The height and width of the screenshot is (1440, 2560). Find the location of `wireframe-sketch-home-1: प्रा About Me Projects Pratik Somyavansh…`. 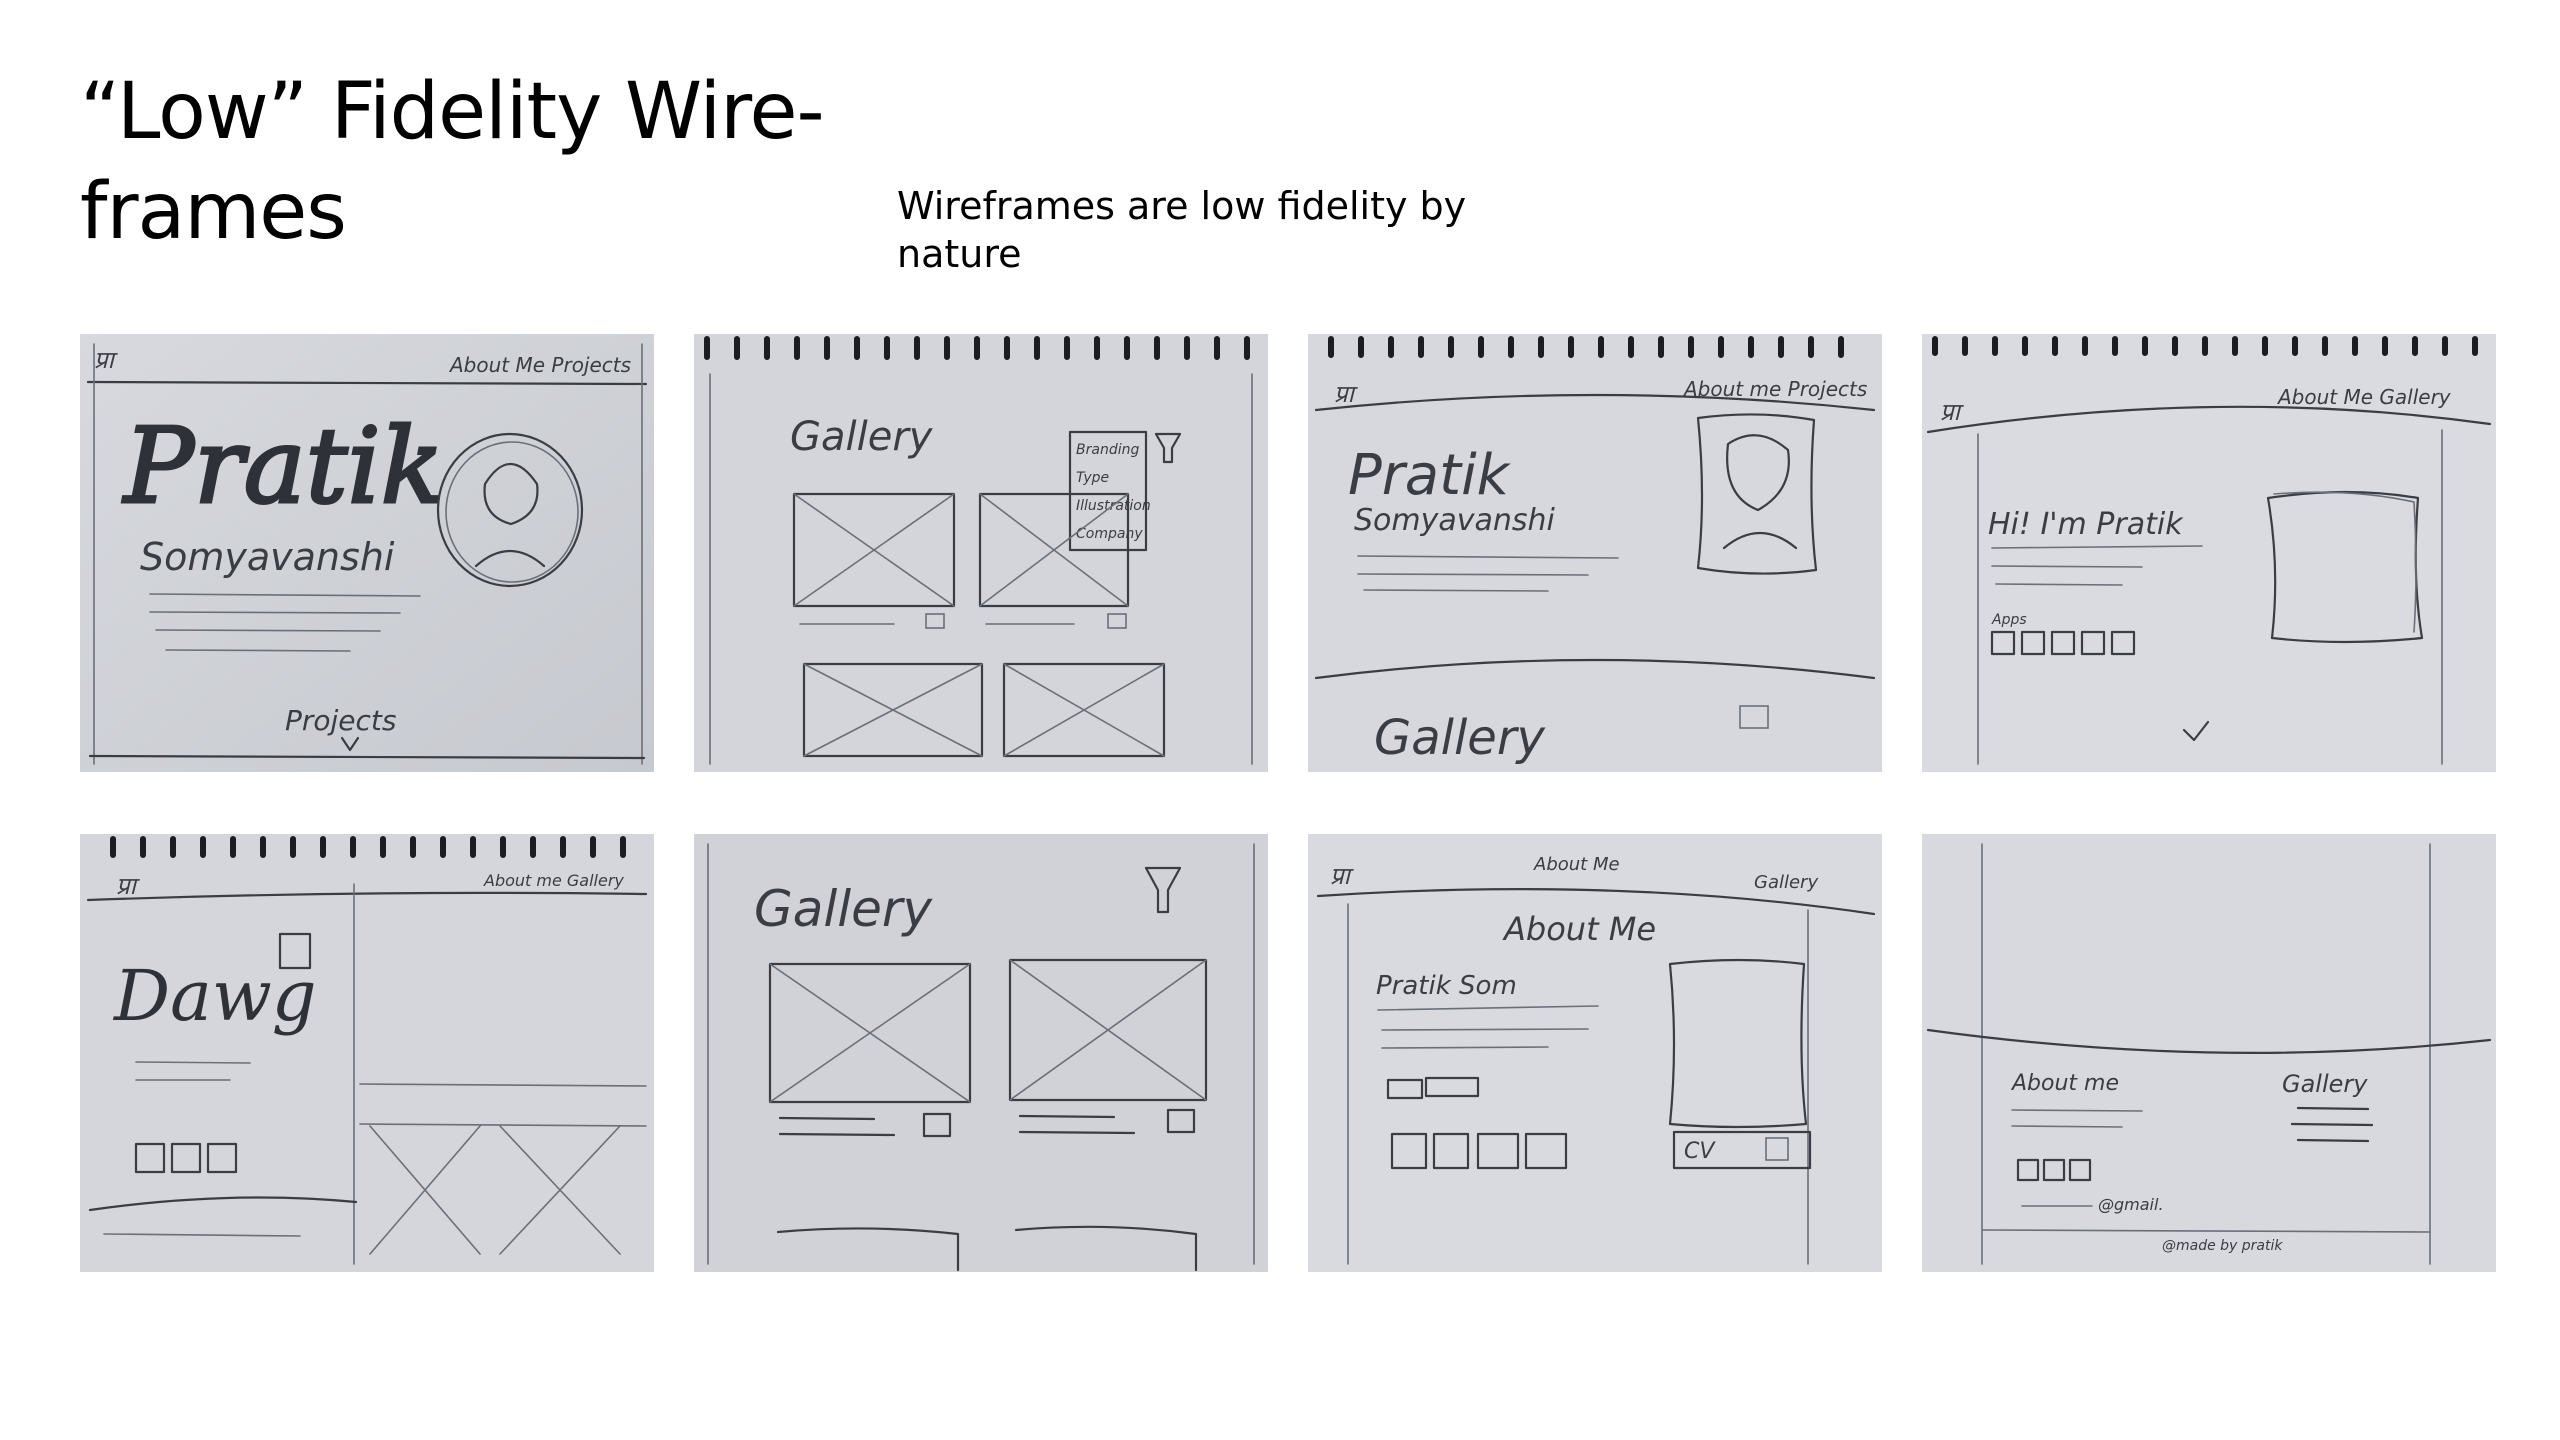

wireframe-sketch-home-1: प्रा About Me Projects Pratik Somyavansh… is located at coordinates (367, 553).